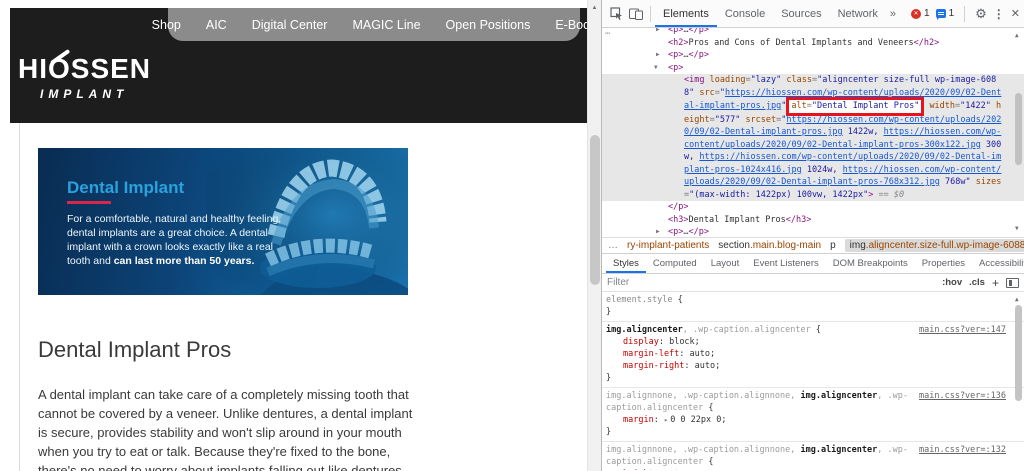 This screenshot has width=1024, height=471. What do you see at coordinates (999, 14) in the screenshot?
I see `menu-kebab-icon: ⋮` at bounding box center [999, 14].